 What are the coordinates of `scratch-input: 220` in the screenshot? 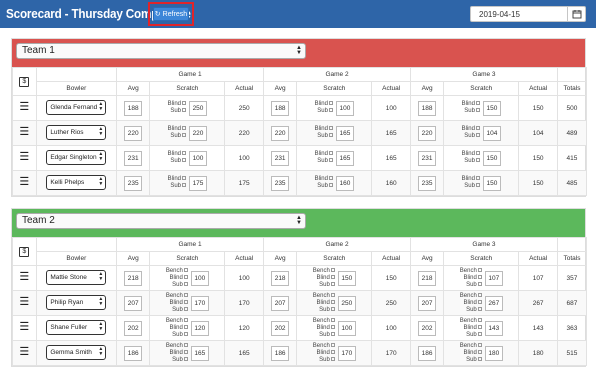 It's located at (198, 133).